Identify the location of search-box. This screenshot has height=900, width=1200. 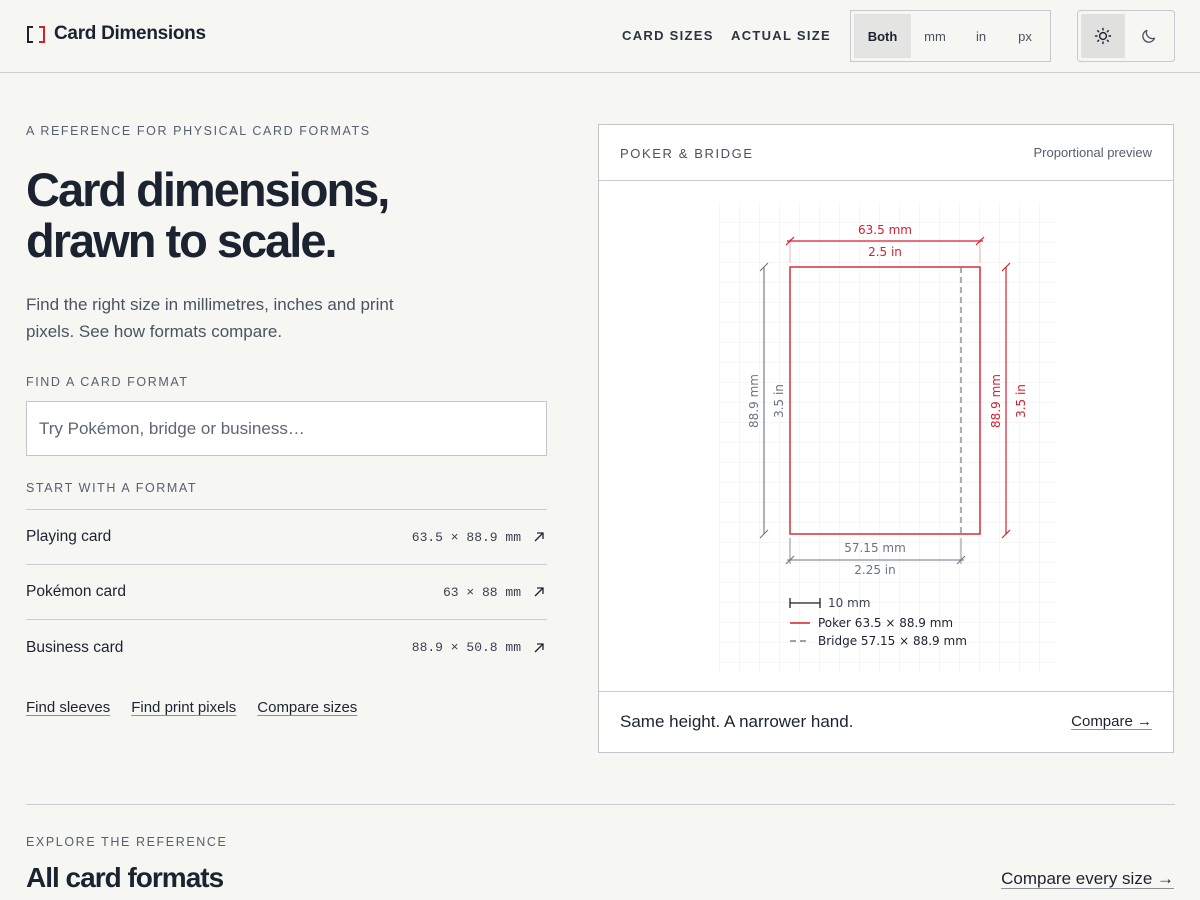
(286, 428).